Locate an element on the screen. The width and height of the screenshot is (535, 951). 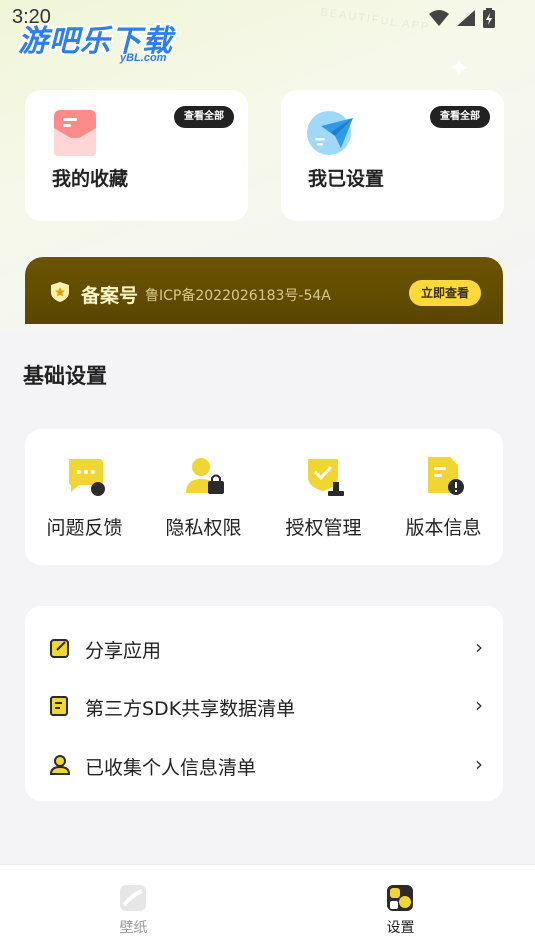
personal-info-label: 已收集个人信息清单 is located at coordinates (171, 768).